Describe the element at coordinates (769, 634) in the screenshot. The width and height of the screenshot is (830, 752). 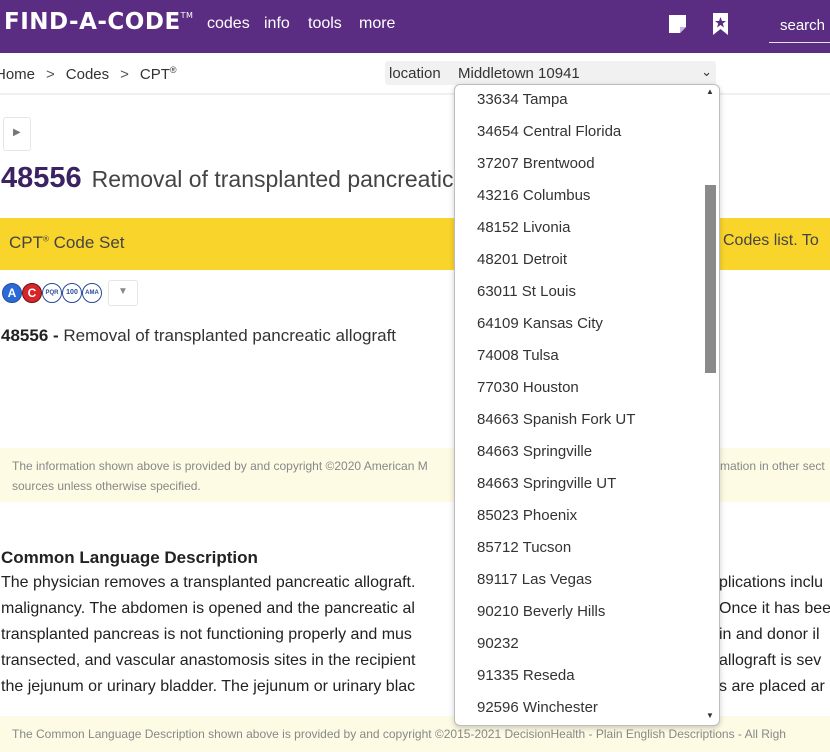
I see `cl-right-3: in and donor il` at that location.